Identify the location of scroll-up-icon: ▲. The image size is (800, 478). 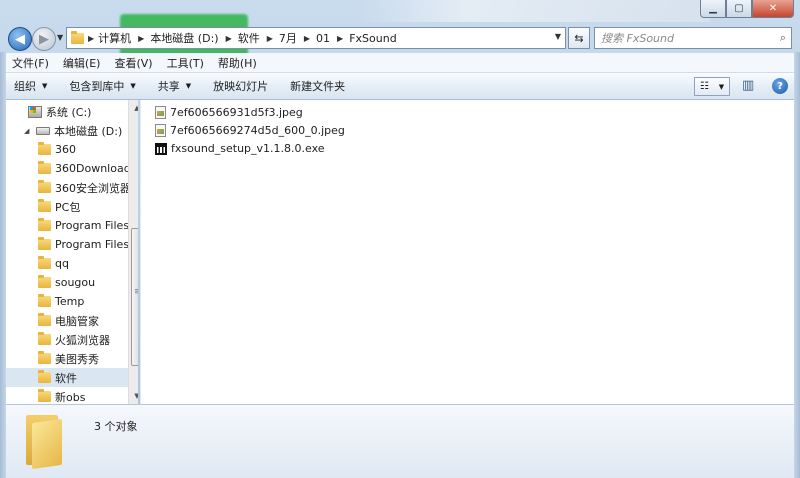
(133, 108).